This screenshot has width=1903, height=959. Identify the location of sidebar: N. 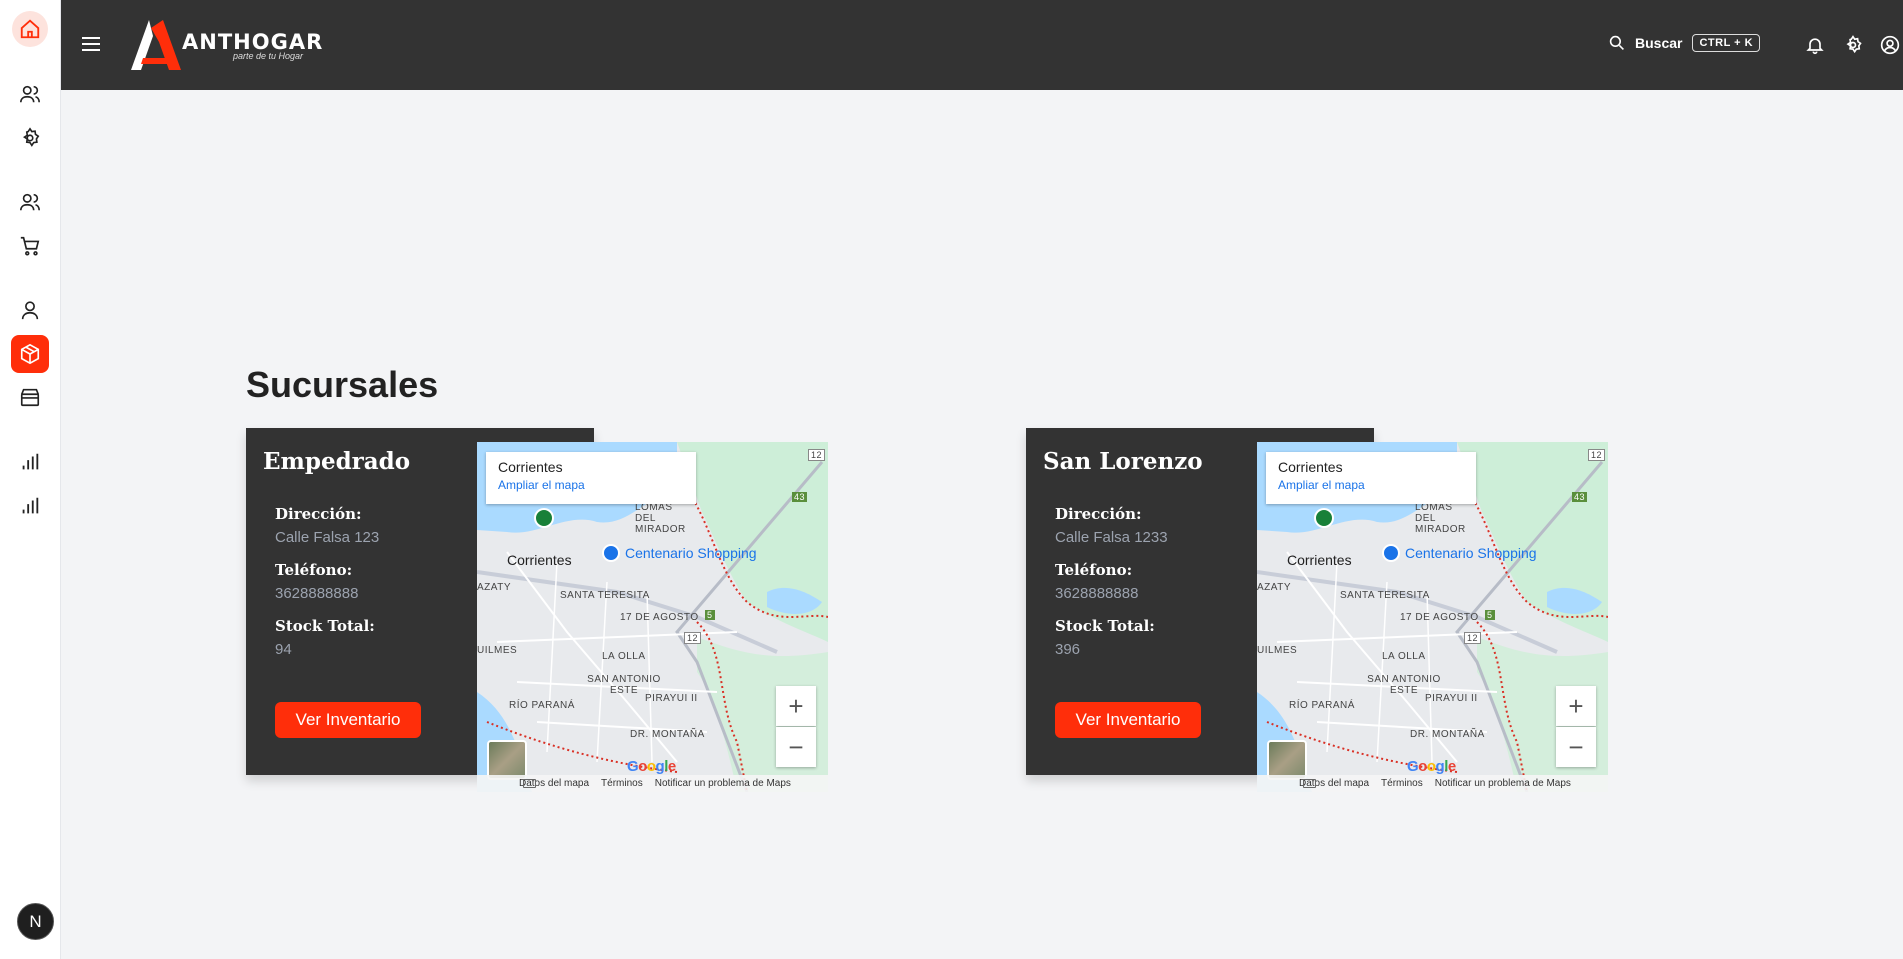
(30, 479).